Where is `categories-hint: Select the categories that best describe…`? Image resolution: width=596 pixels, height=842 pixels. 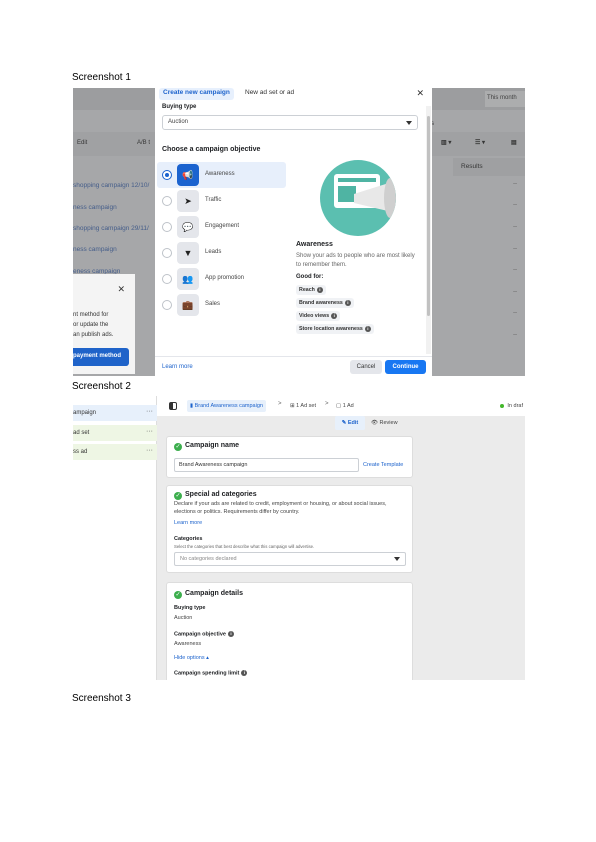
categories-hint: Select the categories that best describe… is located at coordinates (244, 546).